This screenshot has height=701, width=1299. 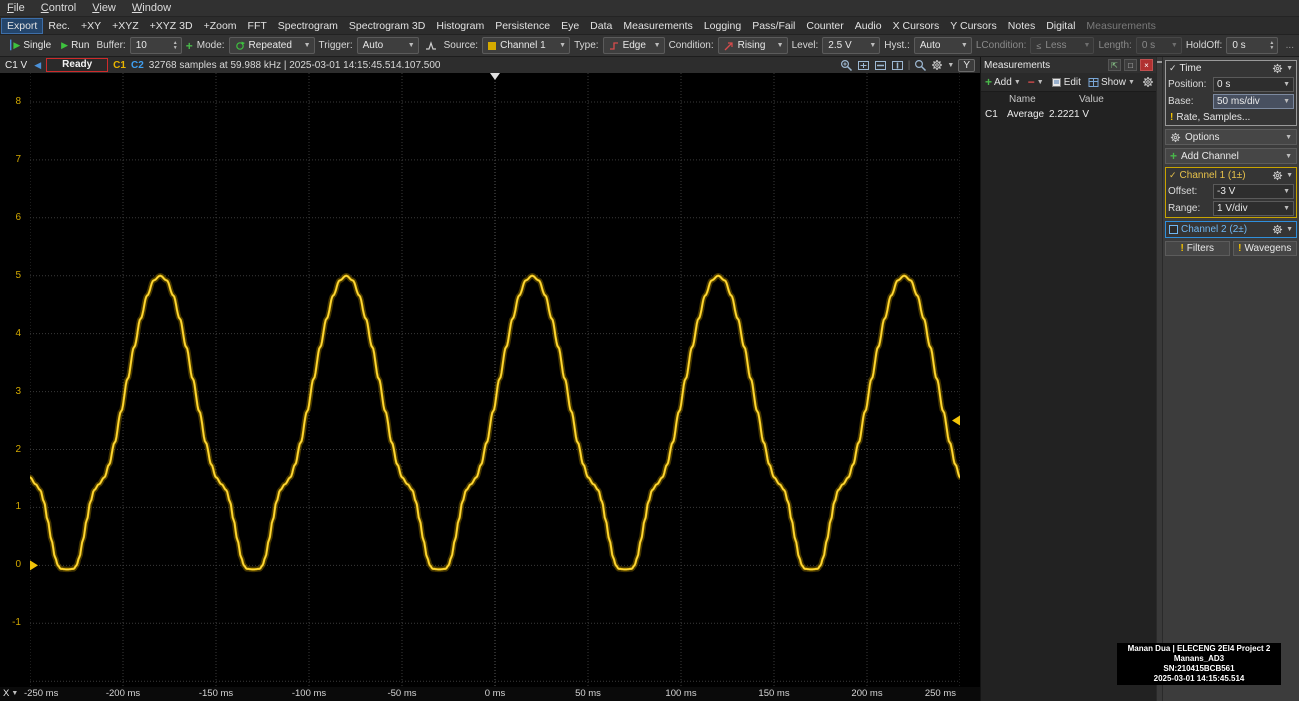 I want to click on view-tab-data: Data, so click(x=601, y=26).